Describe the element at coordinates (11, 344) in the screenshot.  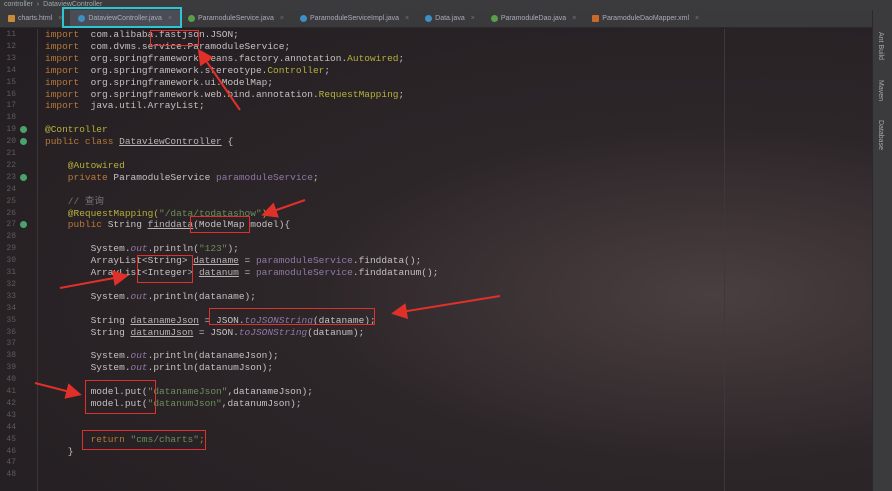
I see `line-number: 37` at that location.